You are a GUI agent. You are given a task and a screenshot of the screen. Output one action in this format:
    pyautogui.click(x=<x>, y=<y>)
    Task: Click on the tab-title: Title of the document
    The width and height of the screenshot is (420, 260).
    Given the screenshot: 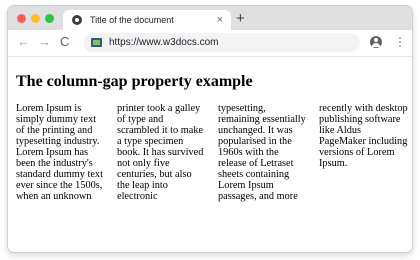 What is the action you would take?
    pyautogui.click(x=132, y=20)
    